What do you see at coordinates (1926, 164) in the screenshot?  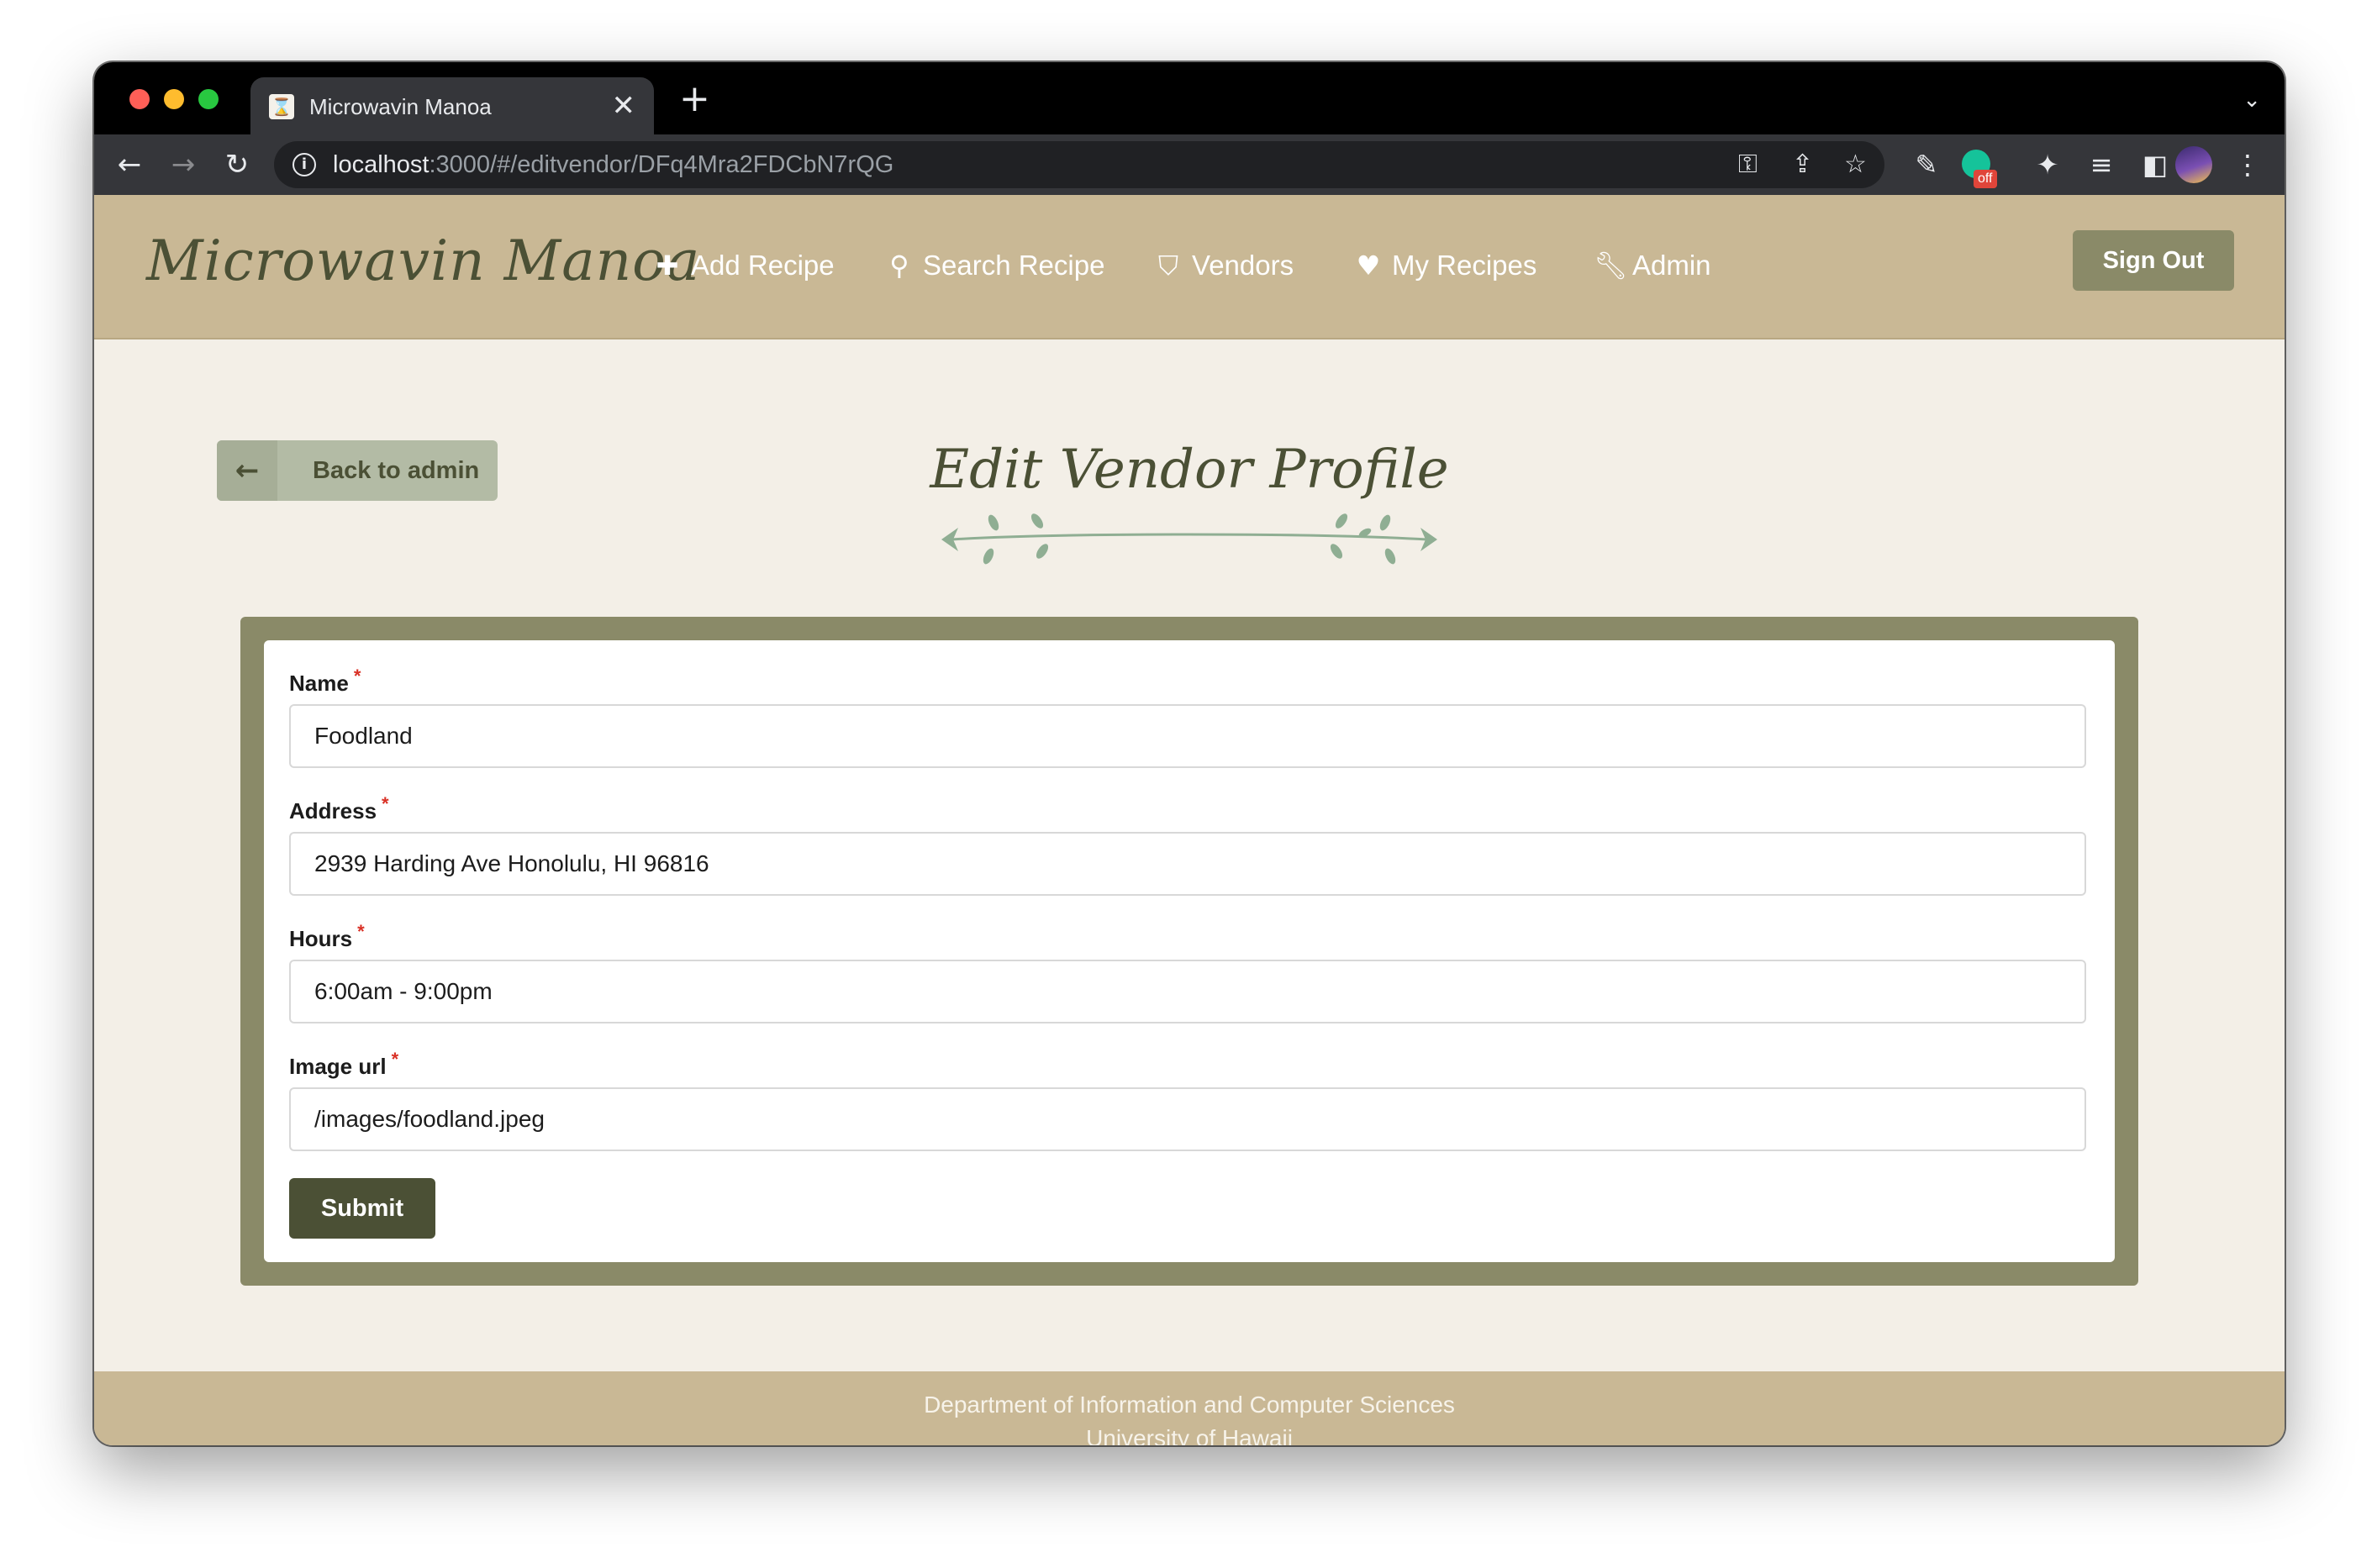 I see `pen-extension-icon: ✎` at bounding box center [1926, 164].